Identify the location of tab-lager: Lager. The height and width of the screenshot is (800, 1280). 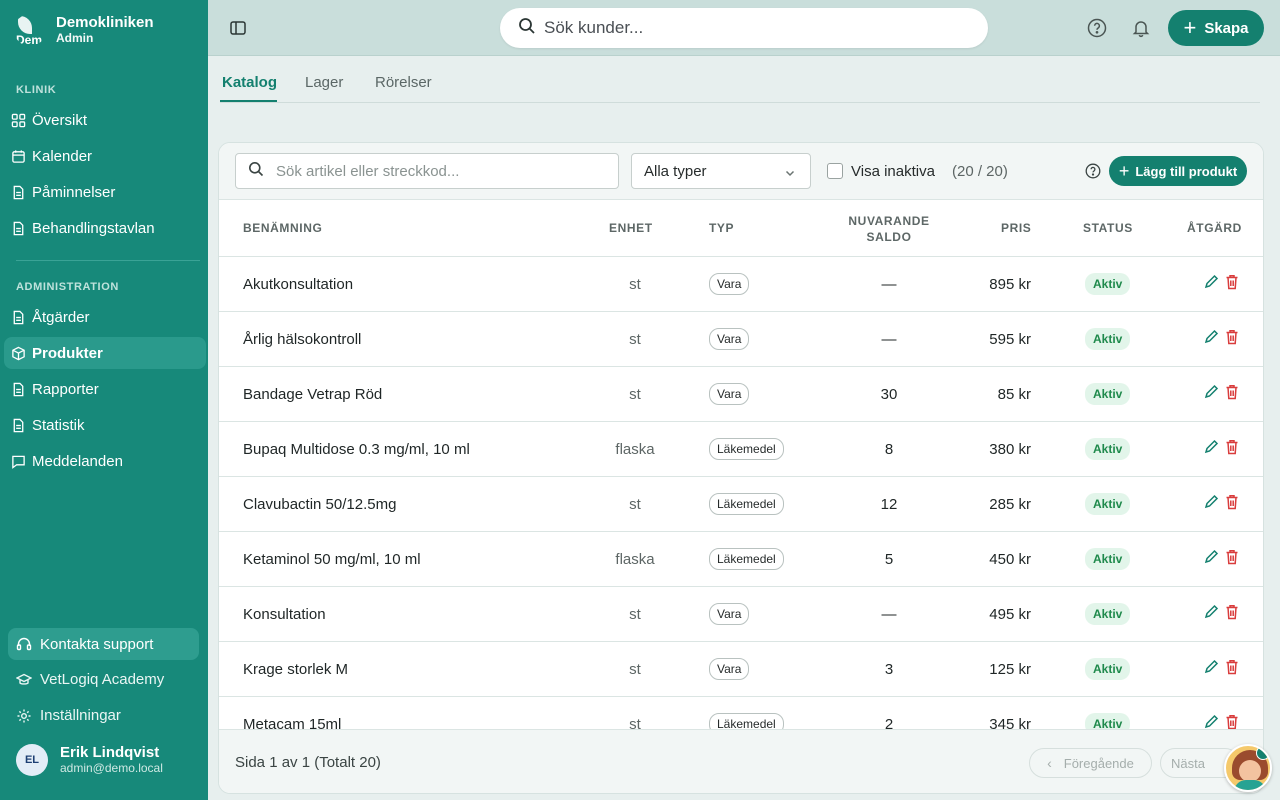
(324, 82).